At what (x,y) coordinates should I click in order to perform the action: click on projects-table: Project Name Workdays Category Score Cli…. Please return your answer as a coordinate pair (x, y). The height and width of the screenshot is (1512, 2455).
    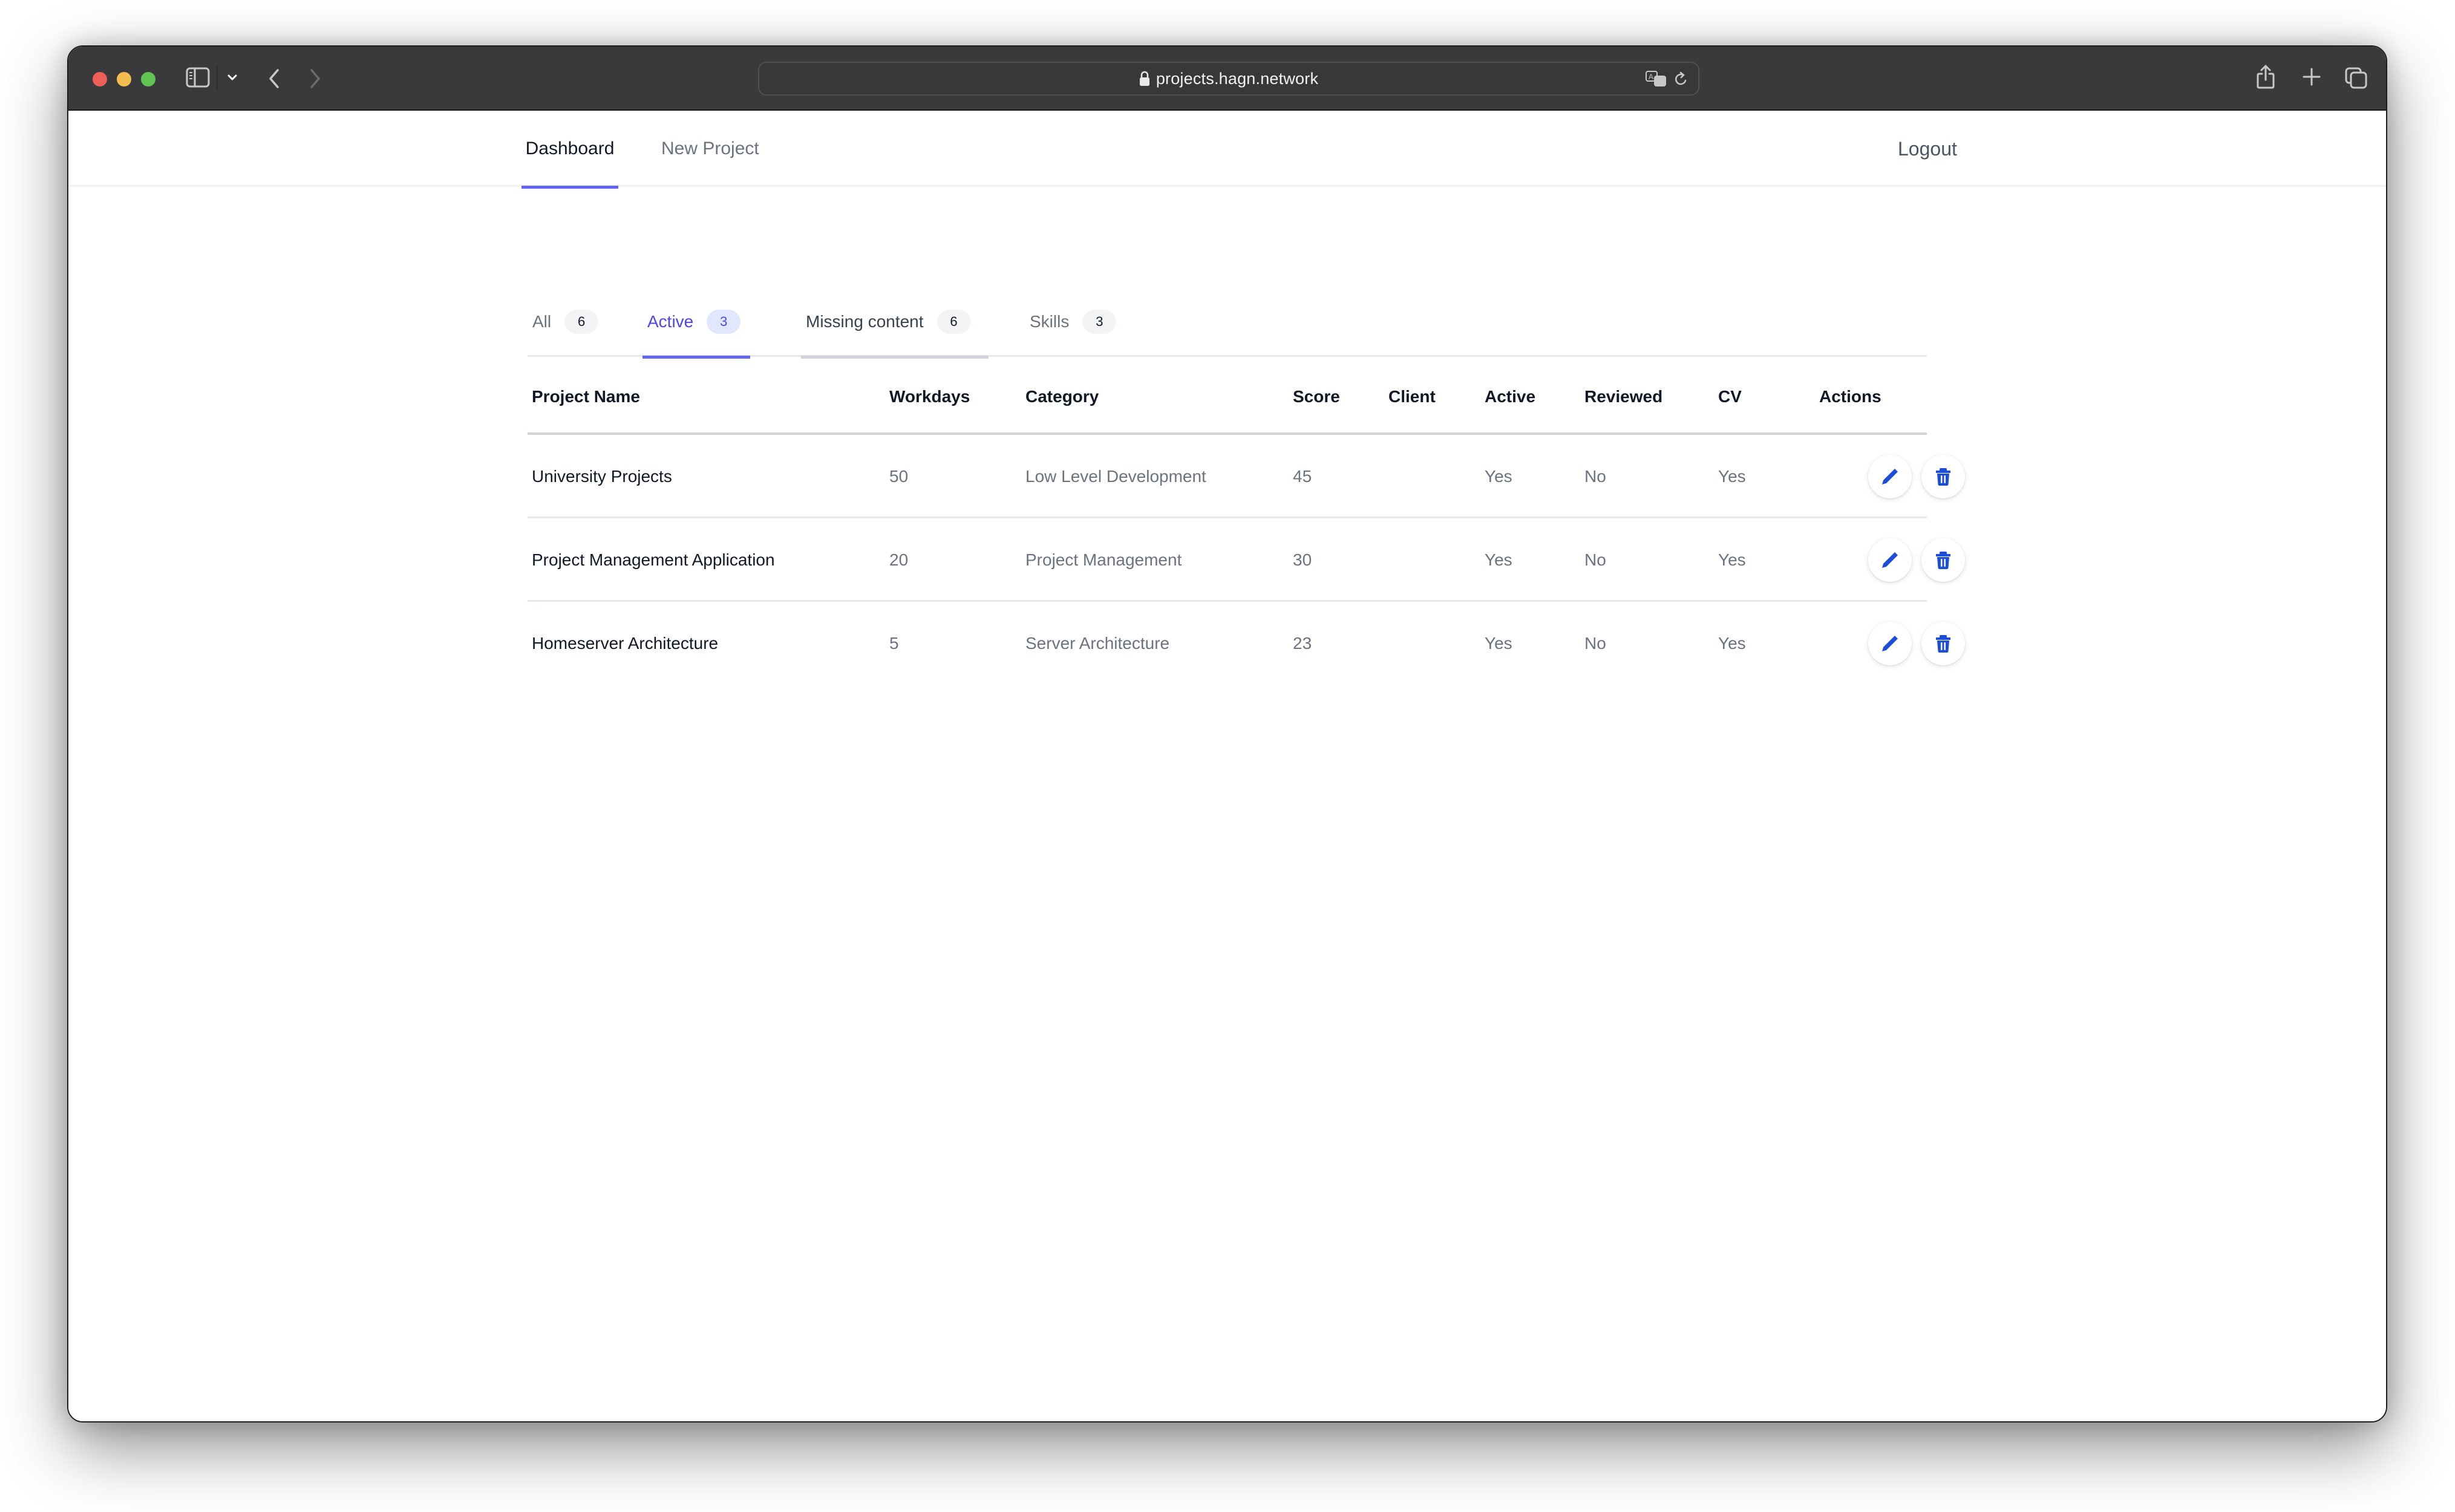
    Looking at the image, I should click on (1246, 522).